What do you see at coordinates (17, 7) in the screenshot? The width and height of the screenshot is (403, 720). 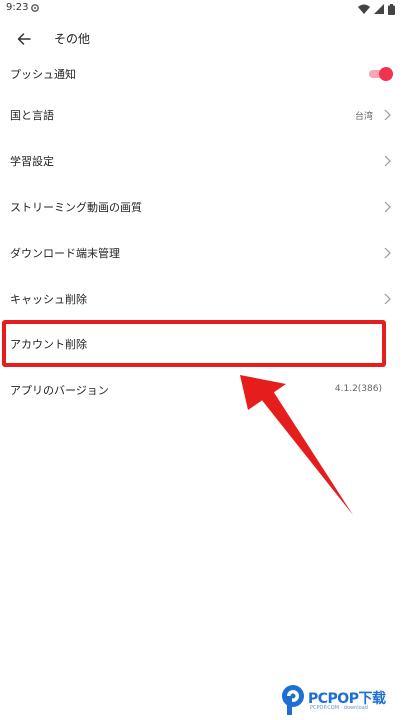 I see `status-time: 9:23` at bounding box center [17, 7].